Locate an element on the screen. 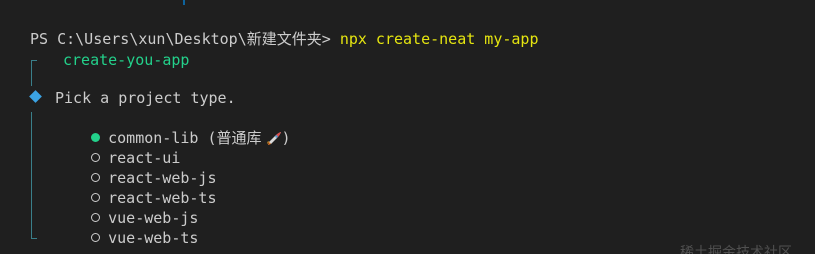 This screenshot has height=254, width=815. question-prompt: Pick a project type. is located at coordinates (145, 98).